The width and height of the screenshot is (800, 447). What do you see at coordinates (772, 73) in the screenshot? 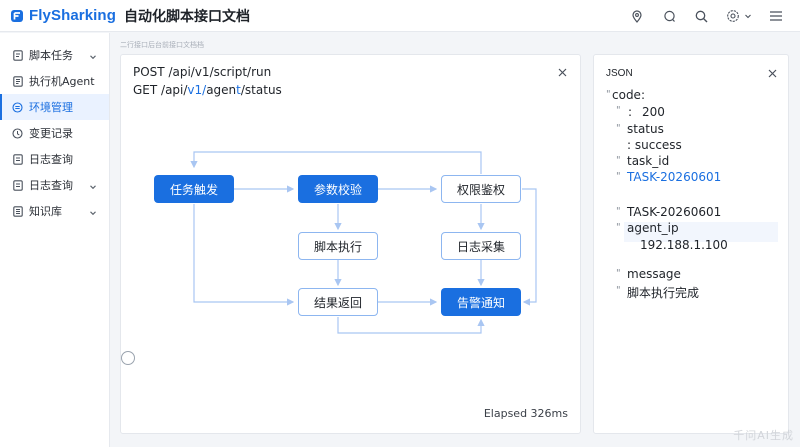
I see `close-icon` at bounding box center [772, 73].